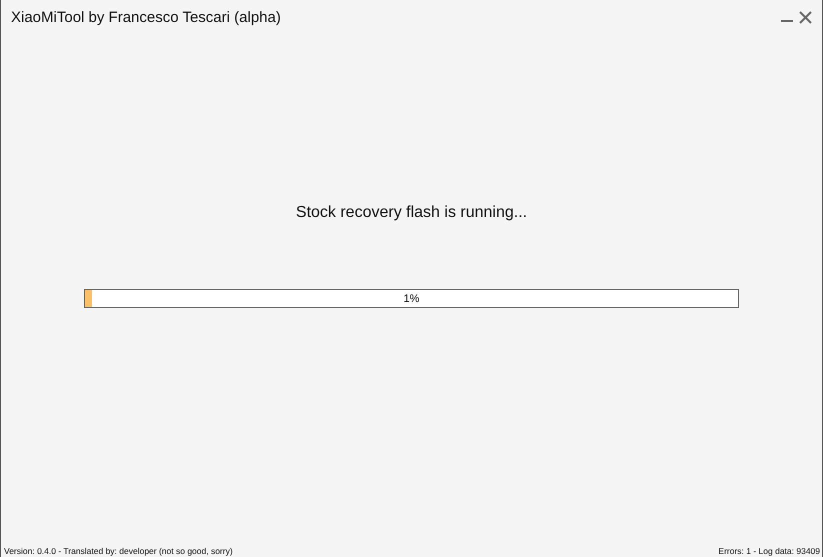 The width and height of the screenshot is (823, 557). I want to click on close-icon, so click(805, 17).